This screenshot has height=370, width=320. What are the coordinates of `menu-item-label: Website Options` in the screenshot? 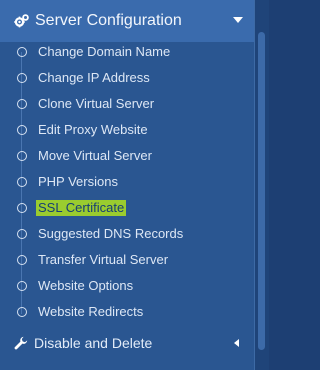 It's located at (86, 285).